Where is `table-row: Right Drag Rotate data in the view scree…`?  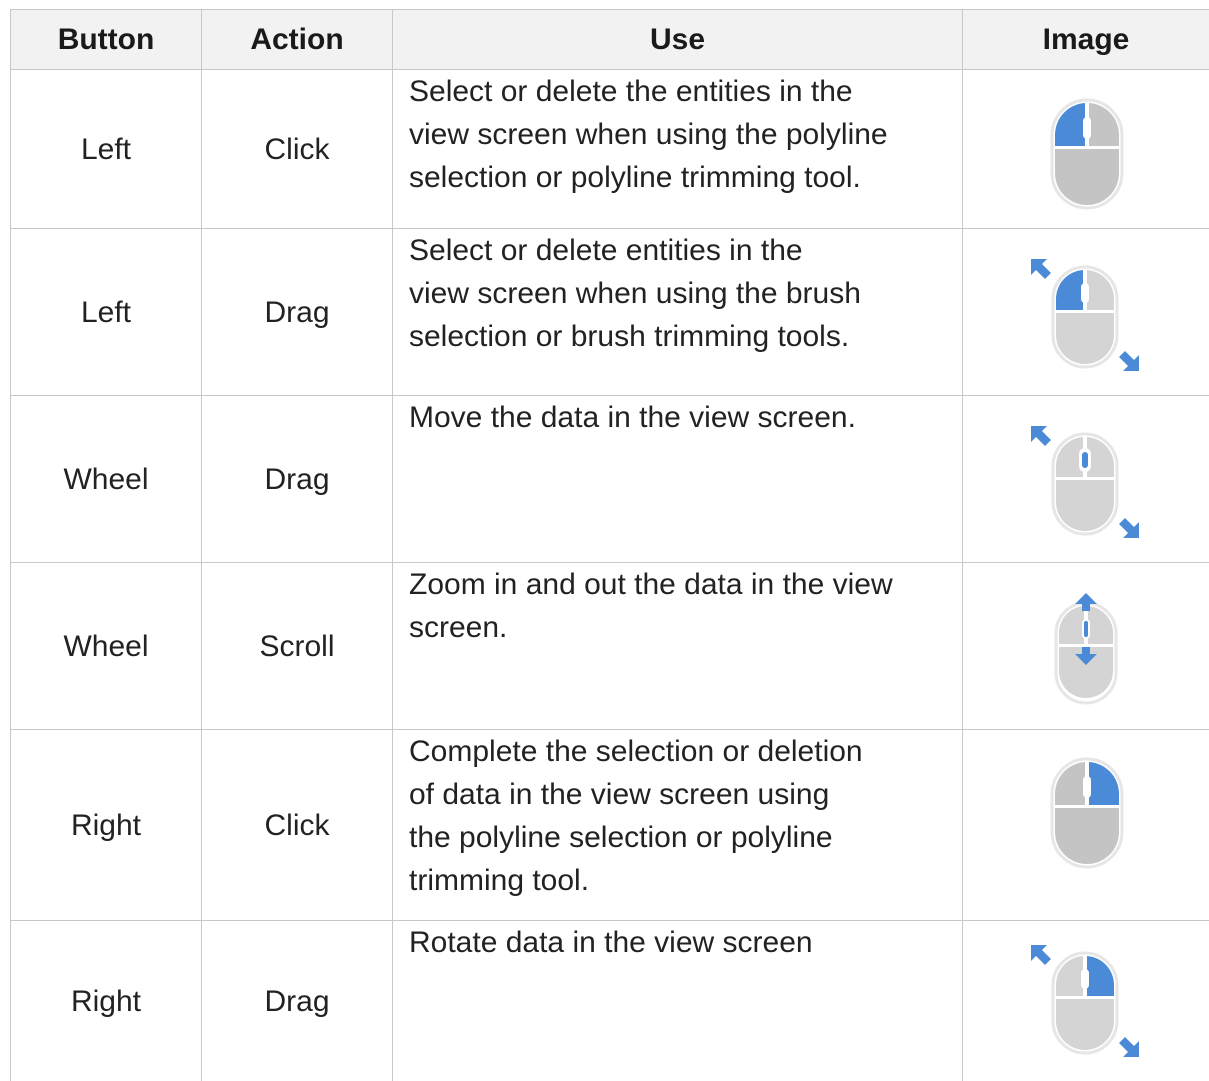
table-row: Right Drag Rotate data in the view scree… is located at coordinates (610, 1001).